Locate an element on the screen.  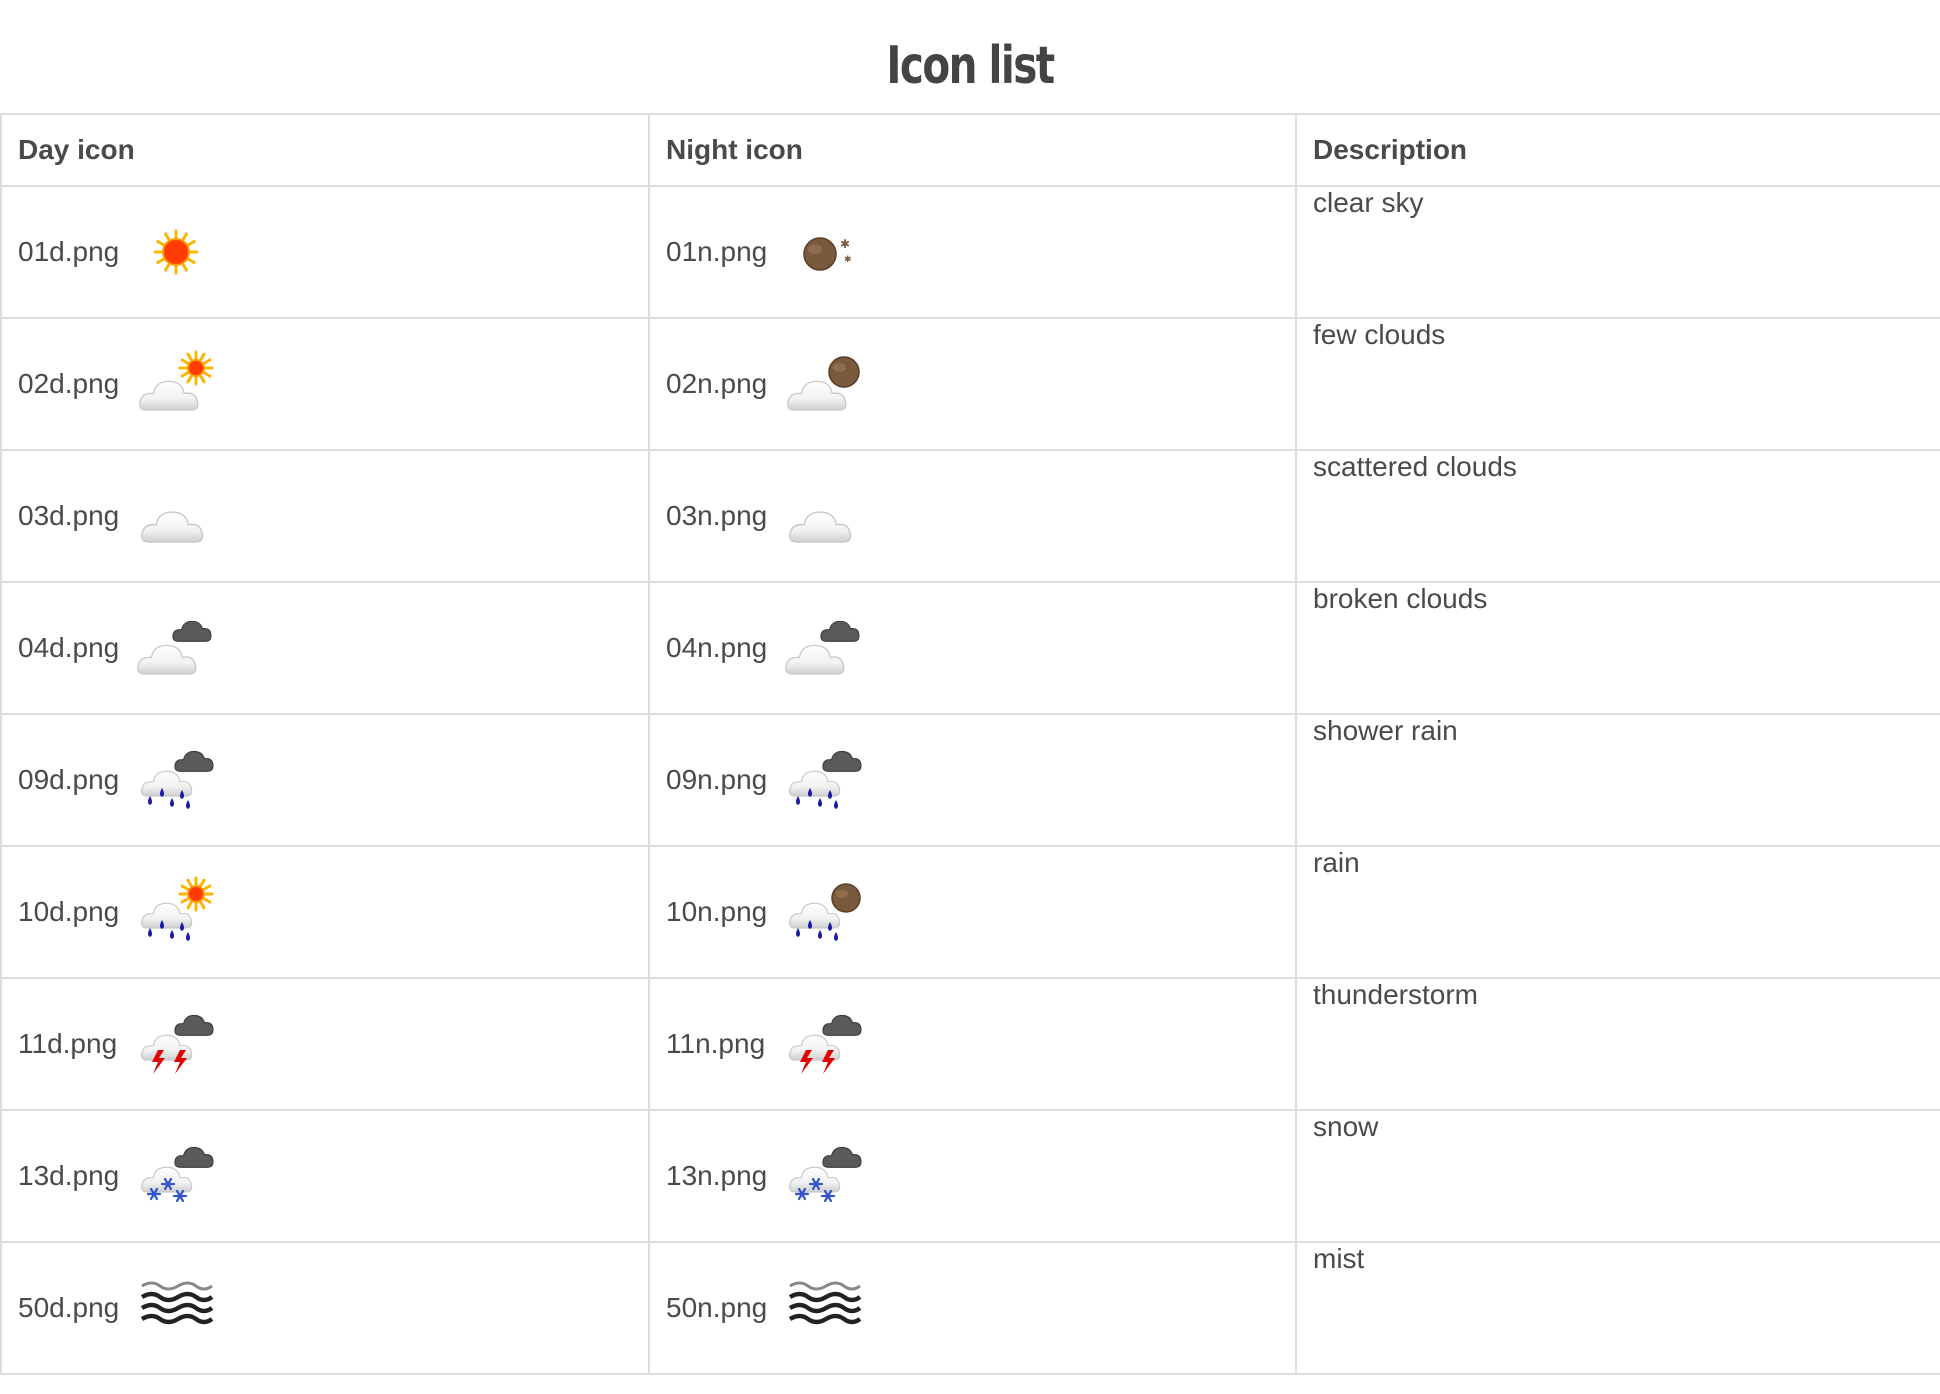
table-row: 50d.png 50n.png mist is located at coordinates (970, 1308).